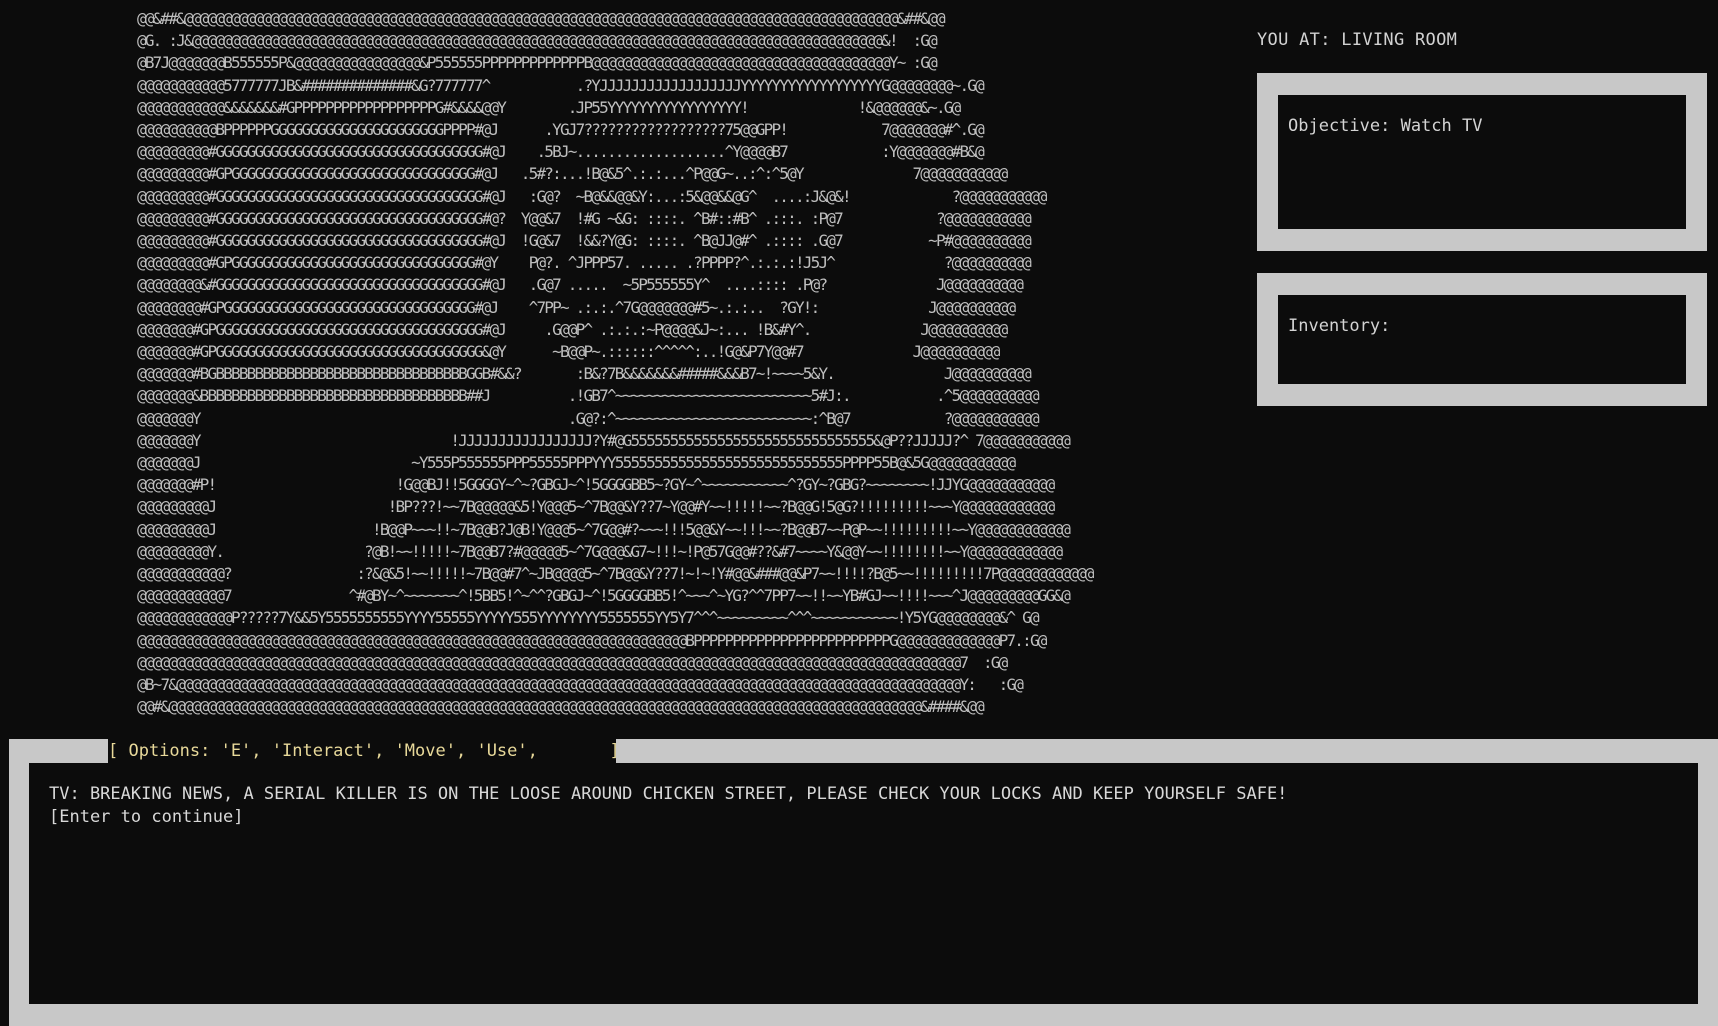 The image size is (1718, 1026). I want to click on inventory-panel: Inventory:, so click(1482, 339).